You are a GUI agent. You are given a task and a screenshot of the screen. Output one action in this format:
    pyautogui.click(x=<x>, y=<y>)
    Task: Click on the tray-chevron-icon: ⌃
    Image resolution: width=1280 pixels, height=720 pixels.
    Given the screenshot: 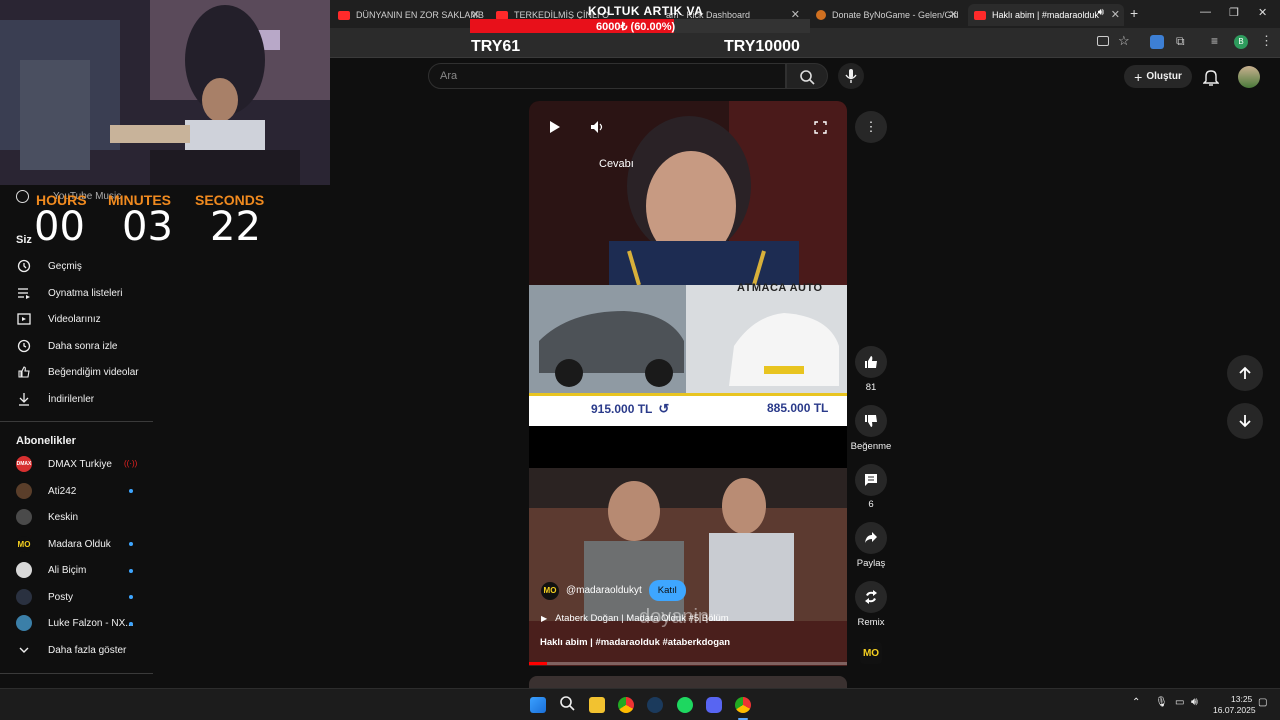 What is the action you would take?
    pyautogui.click(x=1136, y=702)
    